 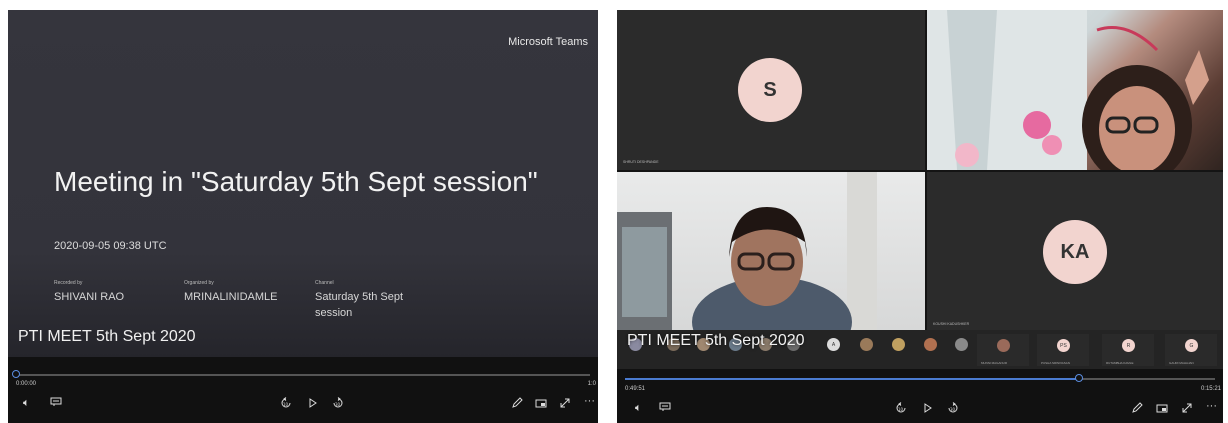 What do you see at coordinates (324, 283) in the screenshot?
I see `channel-caption: Channel` at bounding box center [324, 283].